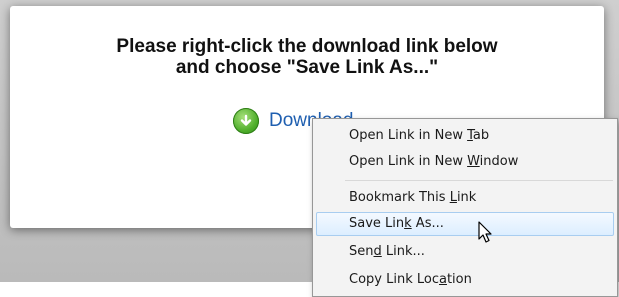 This screenshot has width=619, height=297. What do you see at coordinates (307, 67) in the screenshot?
I see `instruction-line-2: and choose "Save Link As..."` at bounding box center [307, 67].